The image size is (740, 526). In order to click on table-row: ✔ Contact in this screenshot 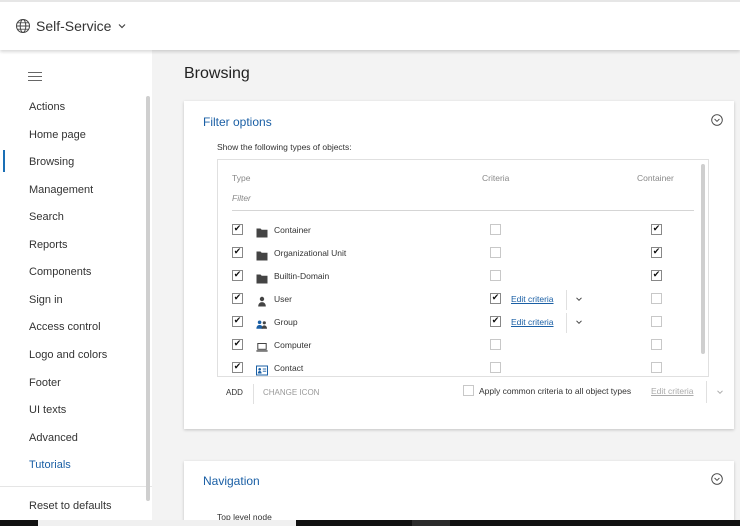, I will do `click(453, 370)`.